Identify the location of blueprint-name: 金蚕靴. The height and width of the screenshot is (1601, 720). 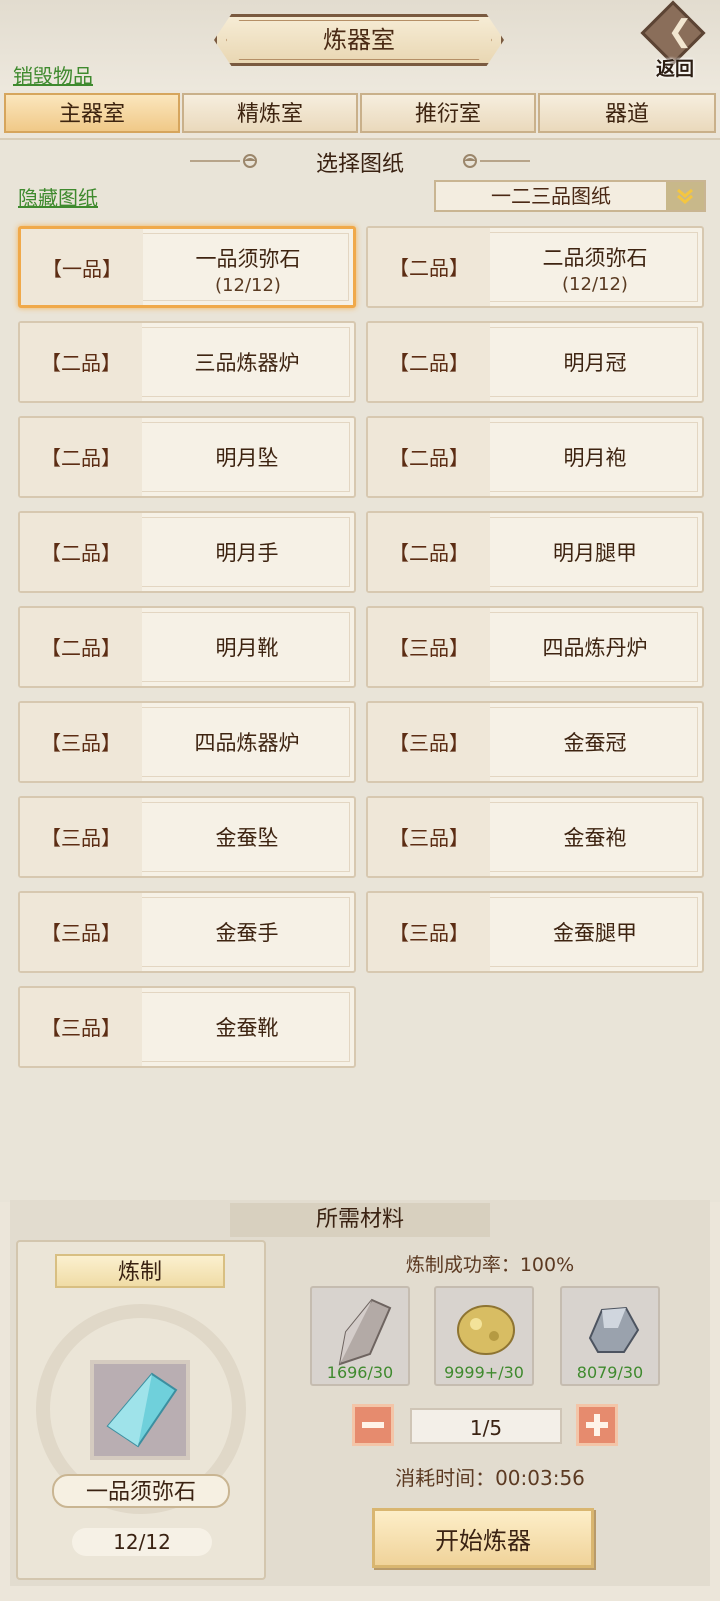
(247, 1028).